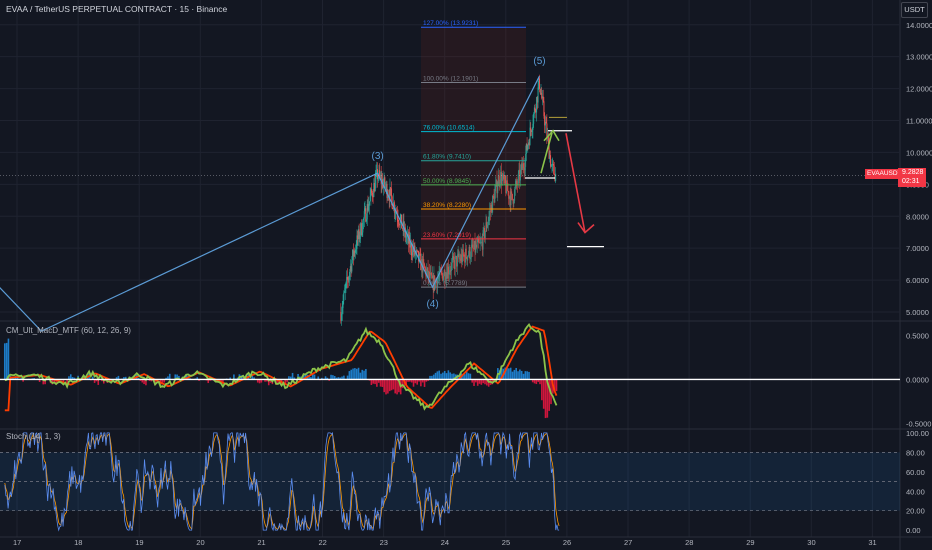  I want to click on fib-level-label: 23.60% (7.2919), so click(447, 235).